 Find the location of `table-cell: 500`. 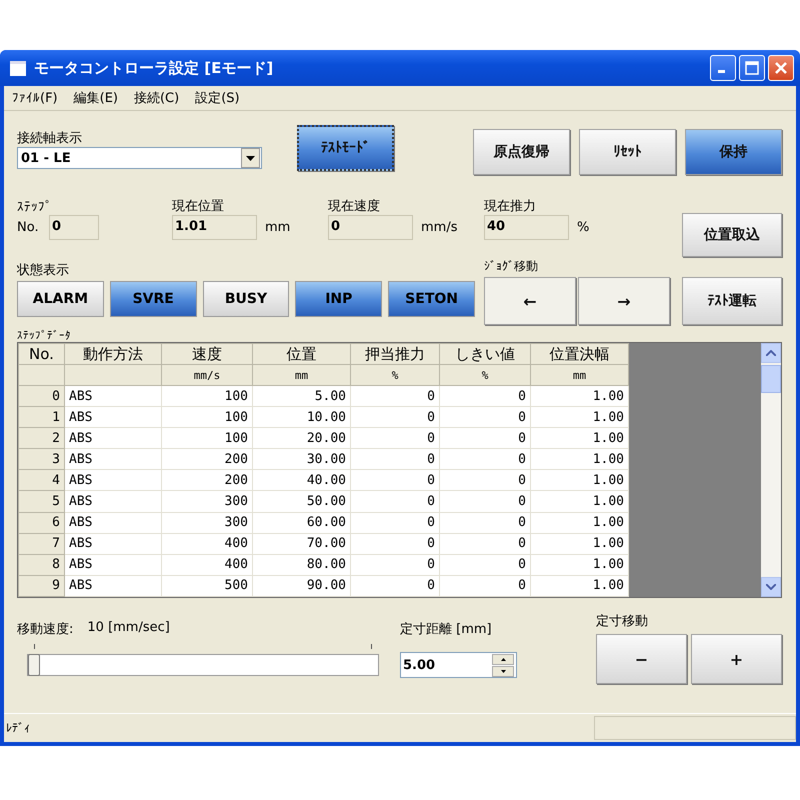

table-cell: 500 is located at coordinates (207, 585).